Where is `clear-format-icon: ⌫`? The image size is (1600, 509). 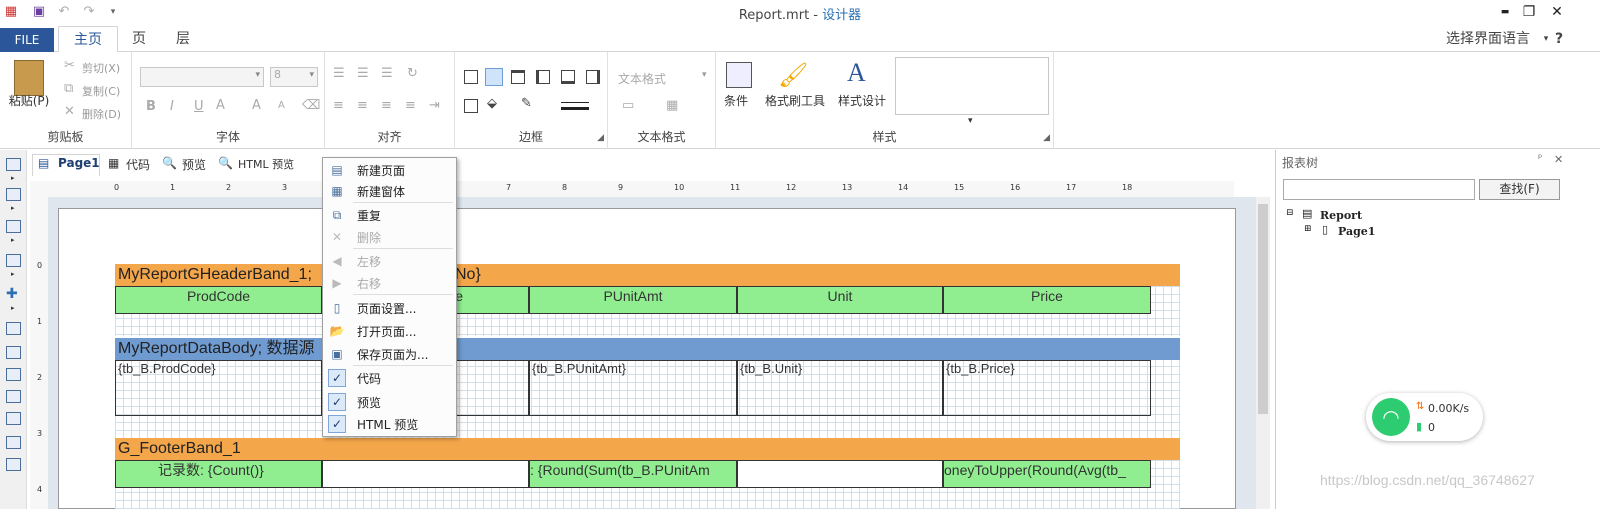
clear-format-icon: ⌫ is located at coordinates (311, 105).